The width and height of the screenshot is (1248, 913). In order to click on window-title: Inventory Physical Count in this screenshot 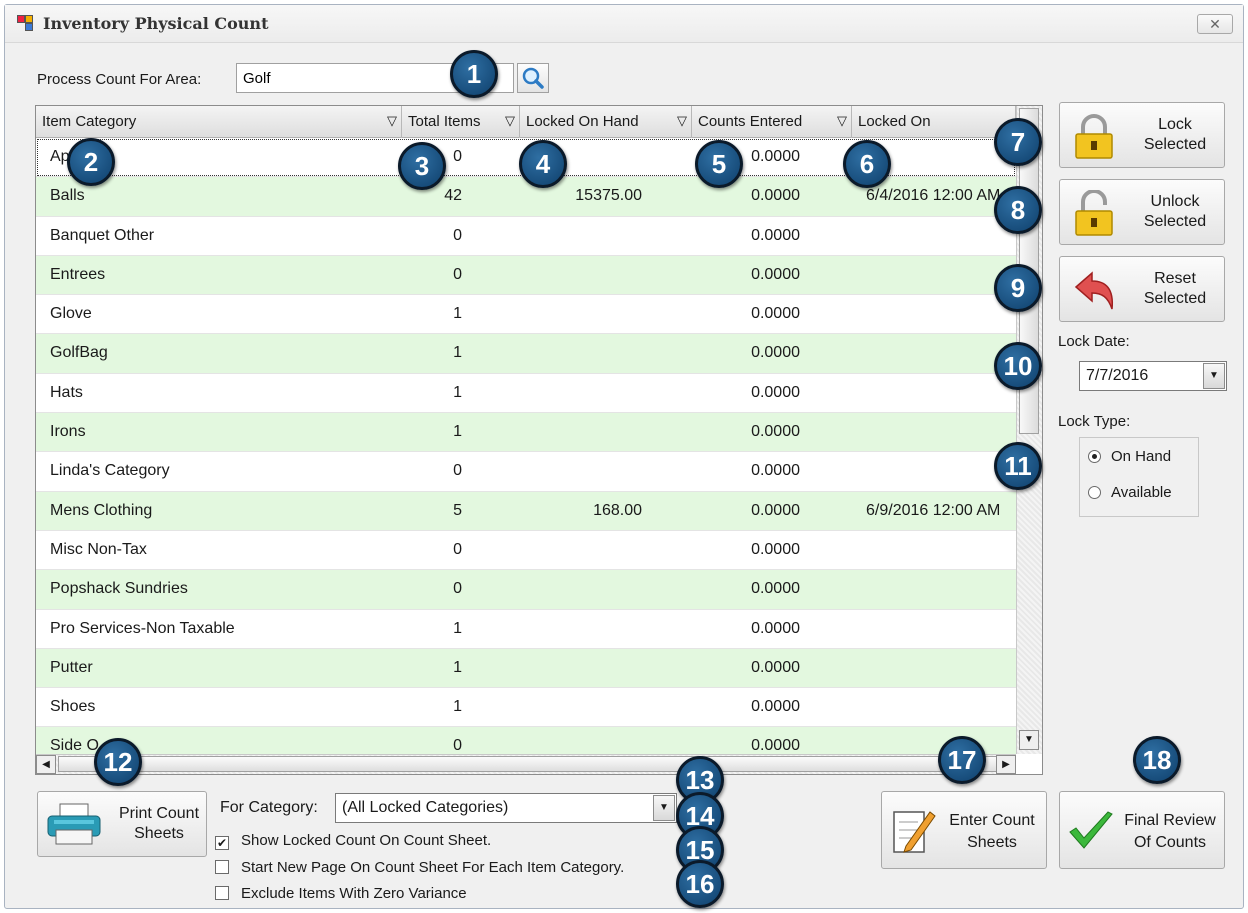, I will do `click(156, 23)`.